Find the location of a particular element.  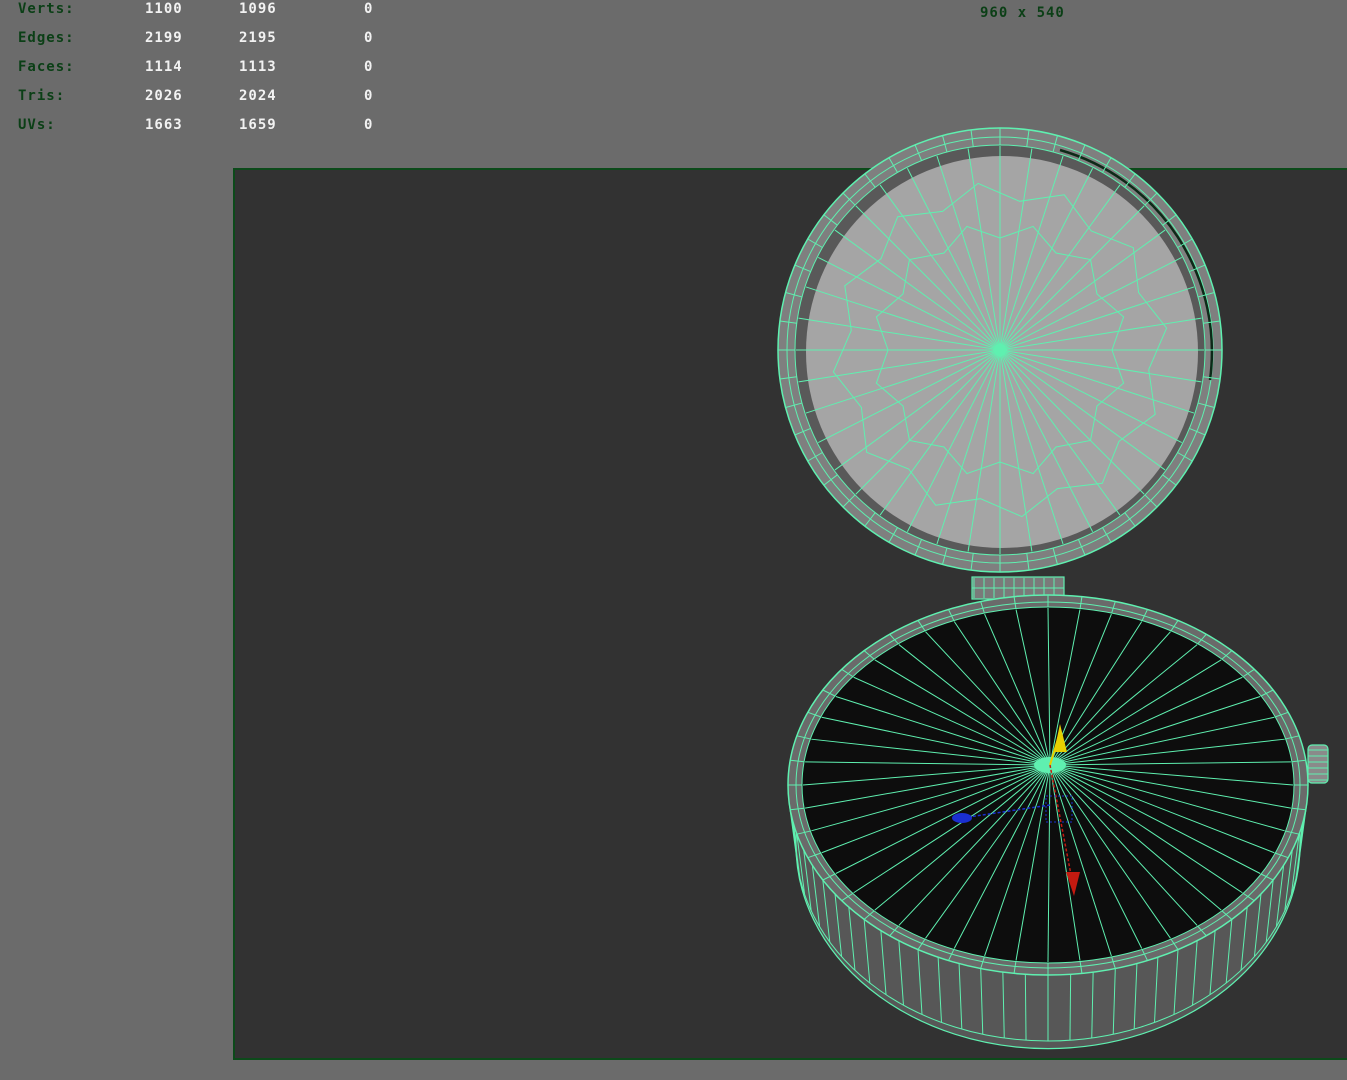

hud-value-object: 2199 is located at coordinates (164, 38).